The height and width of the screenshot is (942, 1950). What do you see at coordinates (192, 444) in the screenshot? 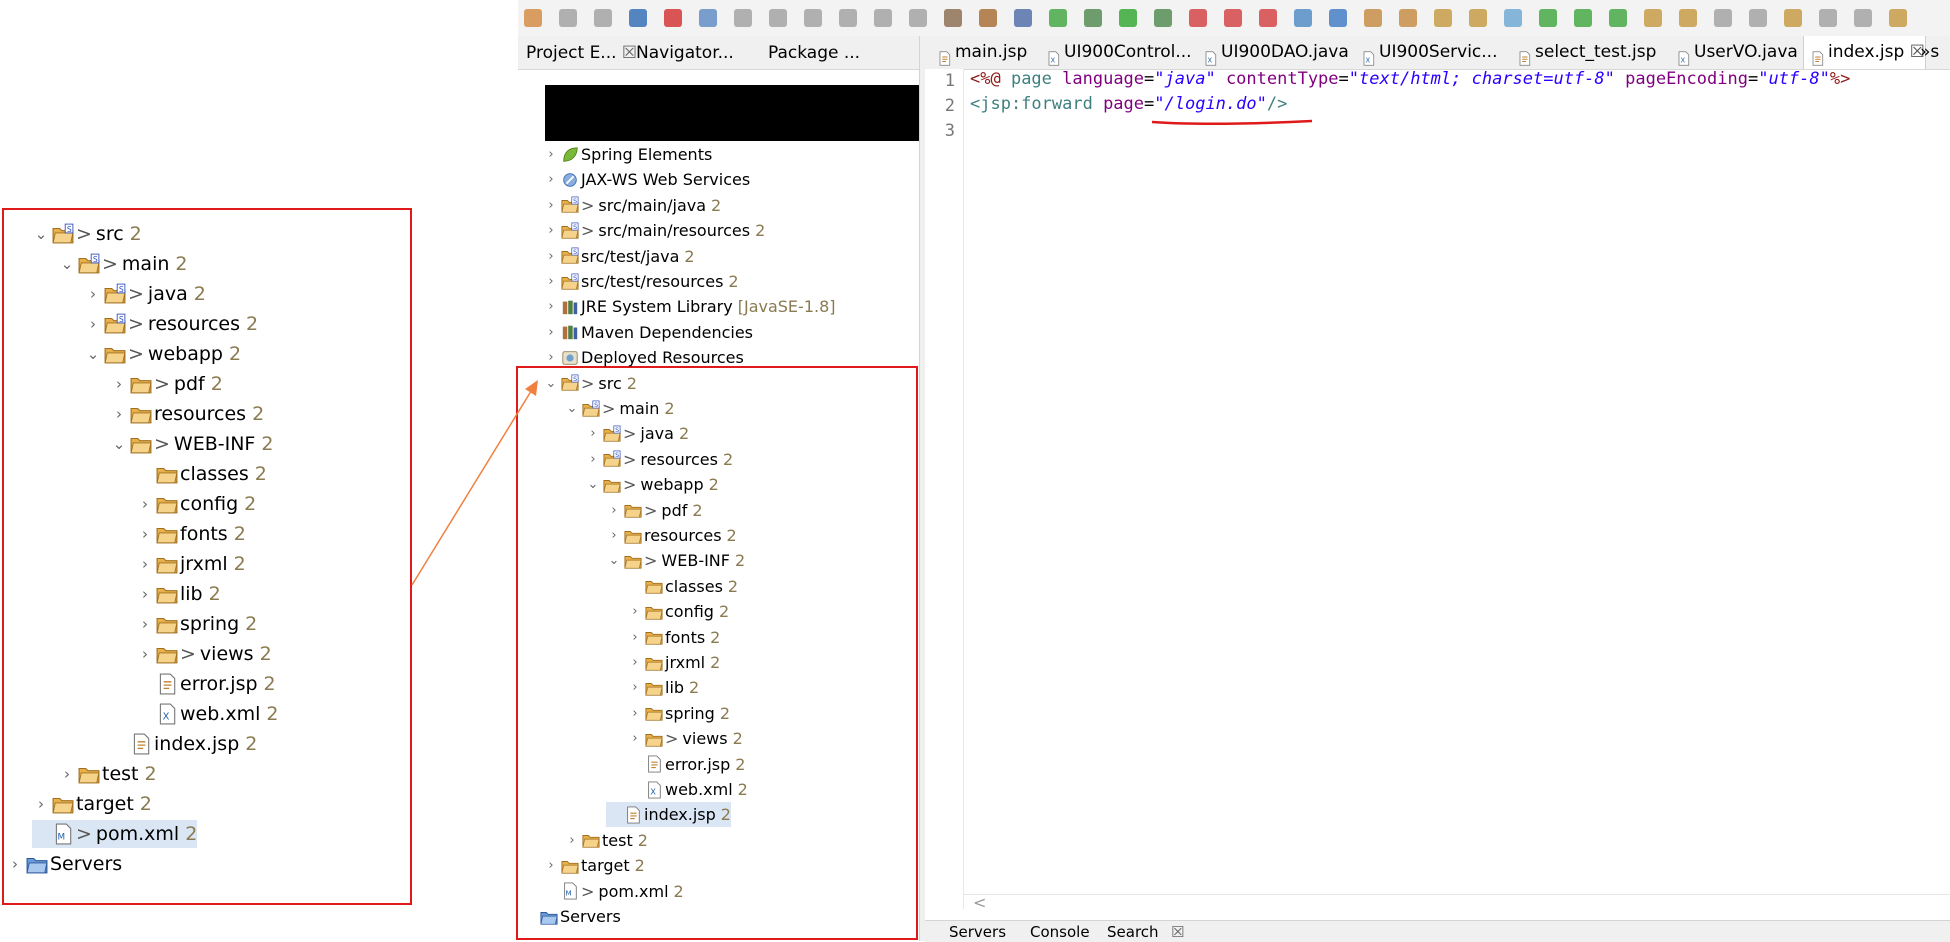
I see `zoom-tree-node: ⌄ > WEB-INF 2` at bounding box center [192, 444].